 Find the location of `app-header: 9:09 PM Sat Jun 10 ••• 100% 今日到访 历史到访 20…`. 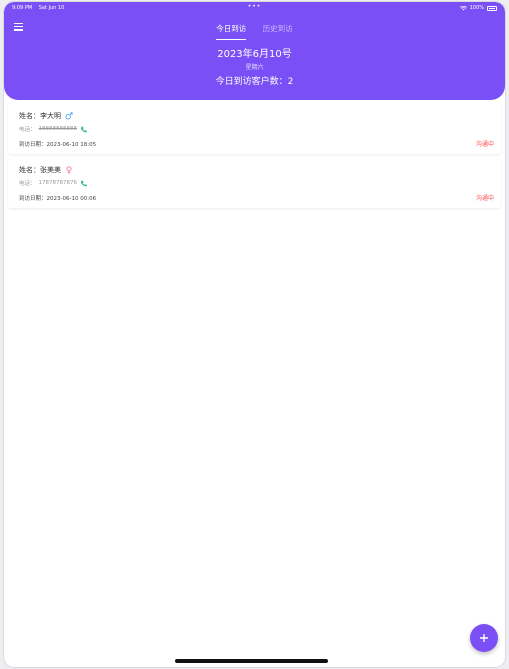

app-header: 9:09 PM Sat Jun 10 ••• 100% 今日到访 历史到访 20… is located at coordinates (254, 51).